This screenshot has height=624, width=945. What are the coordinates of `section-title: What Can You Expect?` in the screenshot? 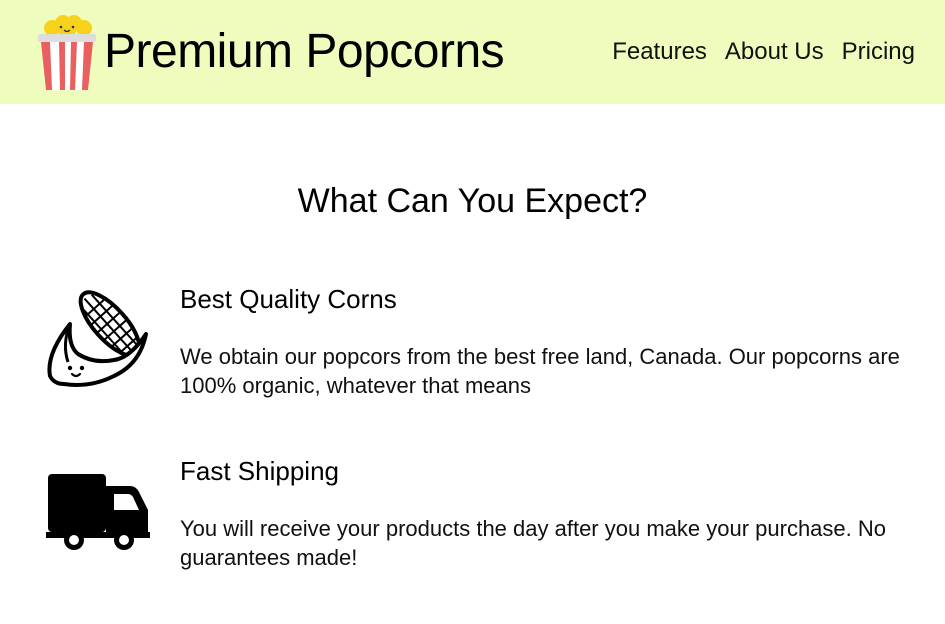 It's located at (472, 201).